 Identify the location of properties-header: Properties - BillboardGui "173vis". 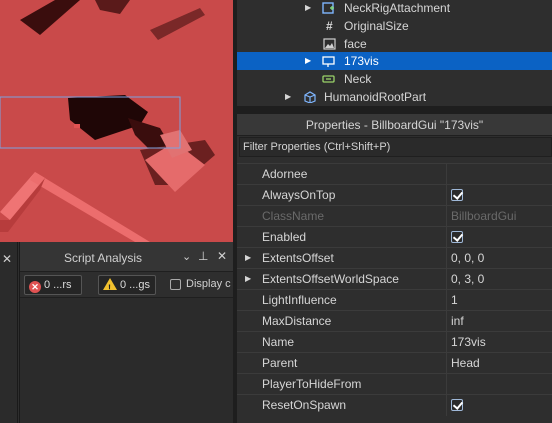
(394, 125).